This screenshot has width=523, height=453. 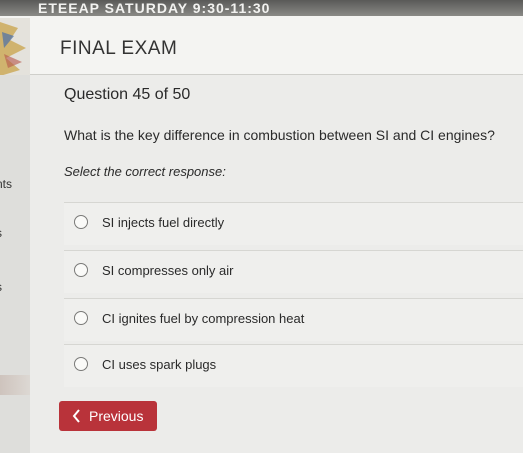 I want to click on sidebar-item-2: s, so click(x=1, y=287).